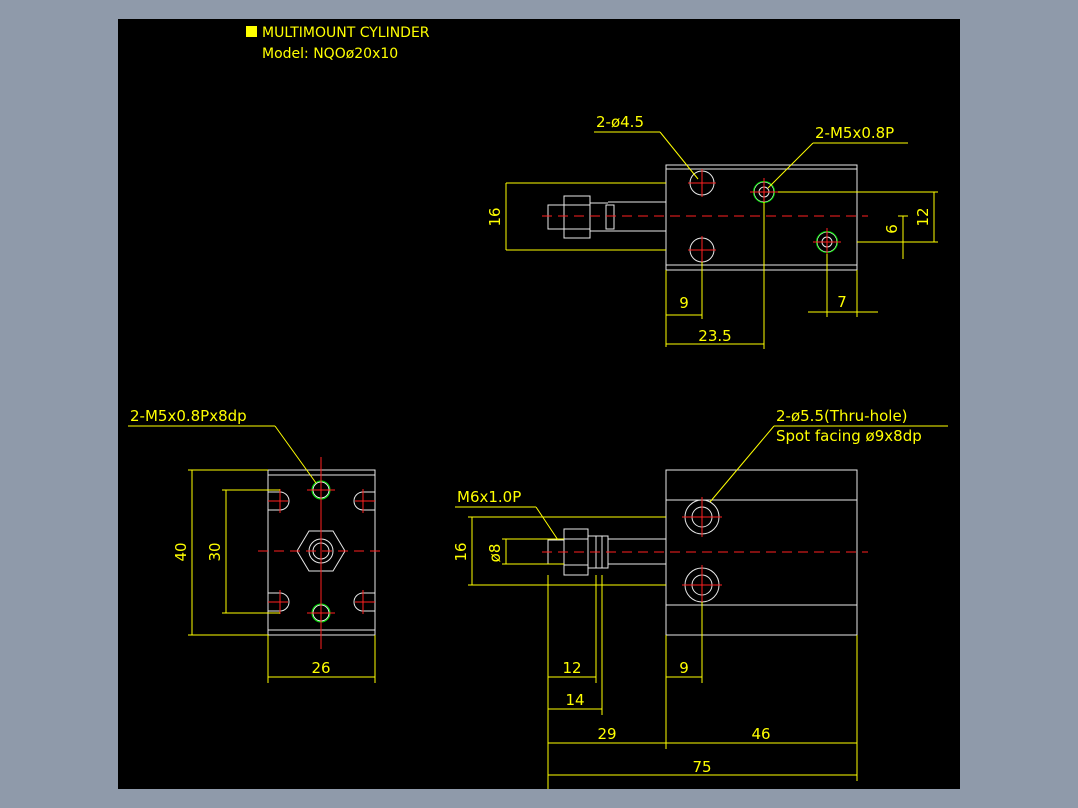 The image size is (1078, 808). I want to click on callout-top-holes: 2-ø4.5, so click(620, 122).